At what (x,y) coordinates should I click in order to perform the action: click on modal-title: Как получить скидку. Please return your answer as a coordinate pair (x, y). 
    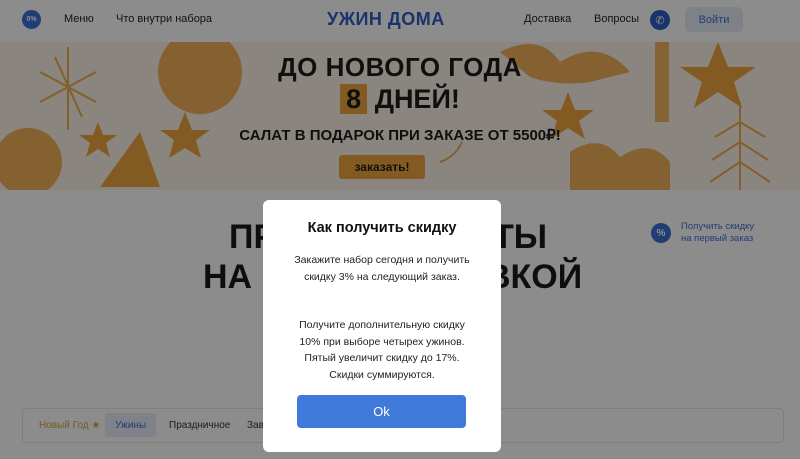
    Looking at the image, I should click on (382, 228).